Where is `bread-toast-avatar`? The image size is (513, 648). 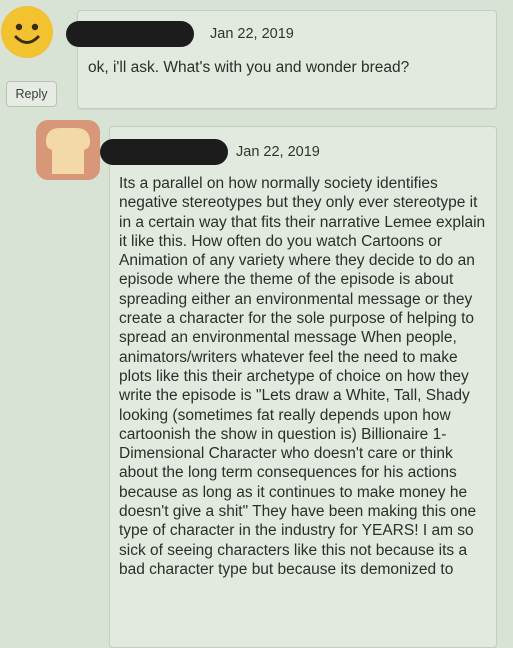
bread-toast-avatar is located at coordinates (68, 150).